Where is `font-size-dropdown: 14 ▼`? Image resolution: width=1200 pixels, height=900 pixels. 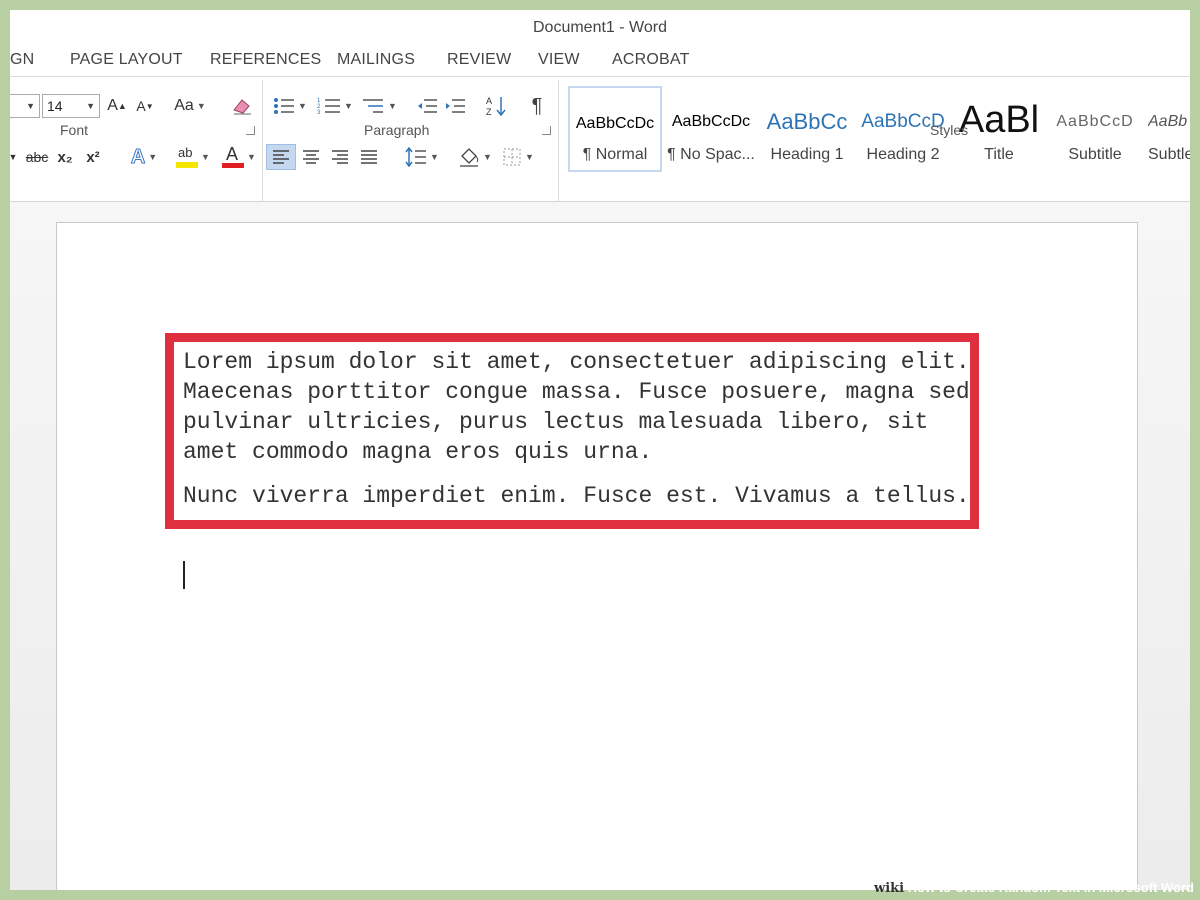
font-size-dropdown: 14 ▼ is located at coordinates (71, 106).